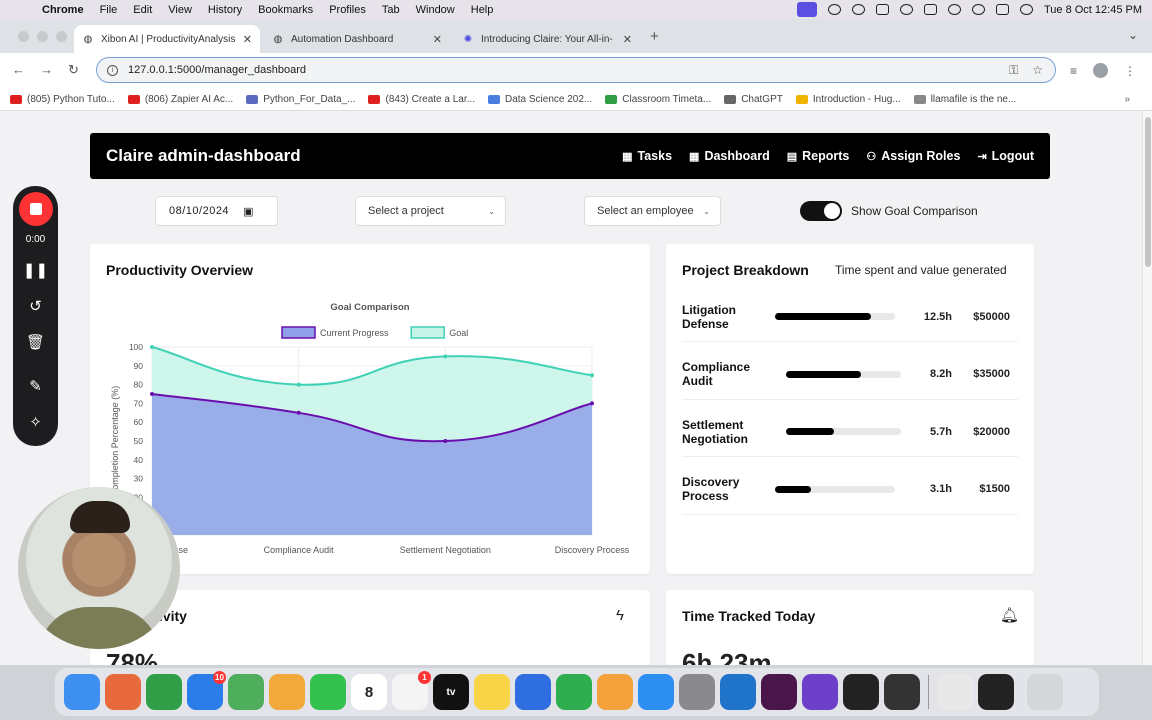  What do you see at coordinates (199, 211) in the screenshot?
I see `date-value: 08/10/2024` at bounding box center [199, 211].